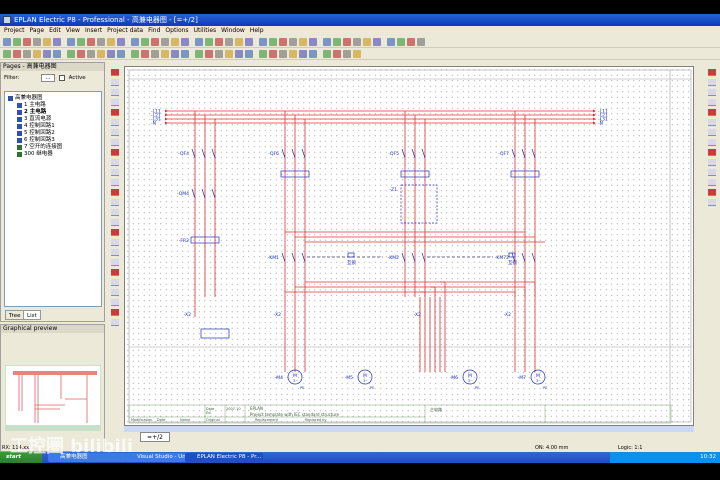  Describe the element at coordinates (503, 154) in the screenshot. I see `device-tag: -QF7` at that location.